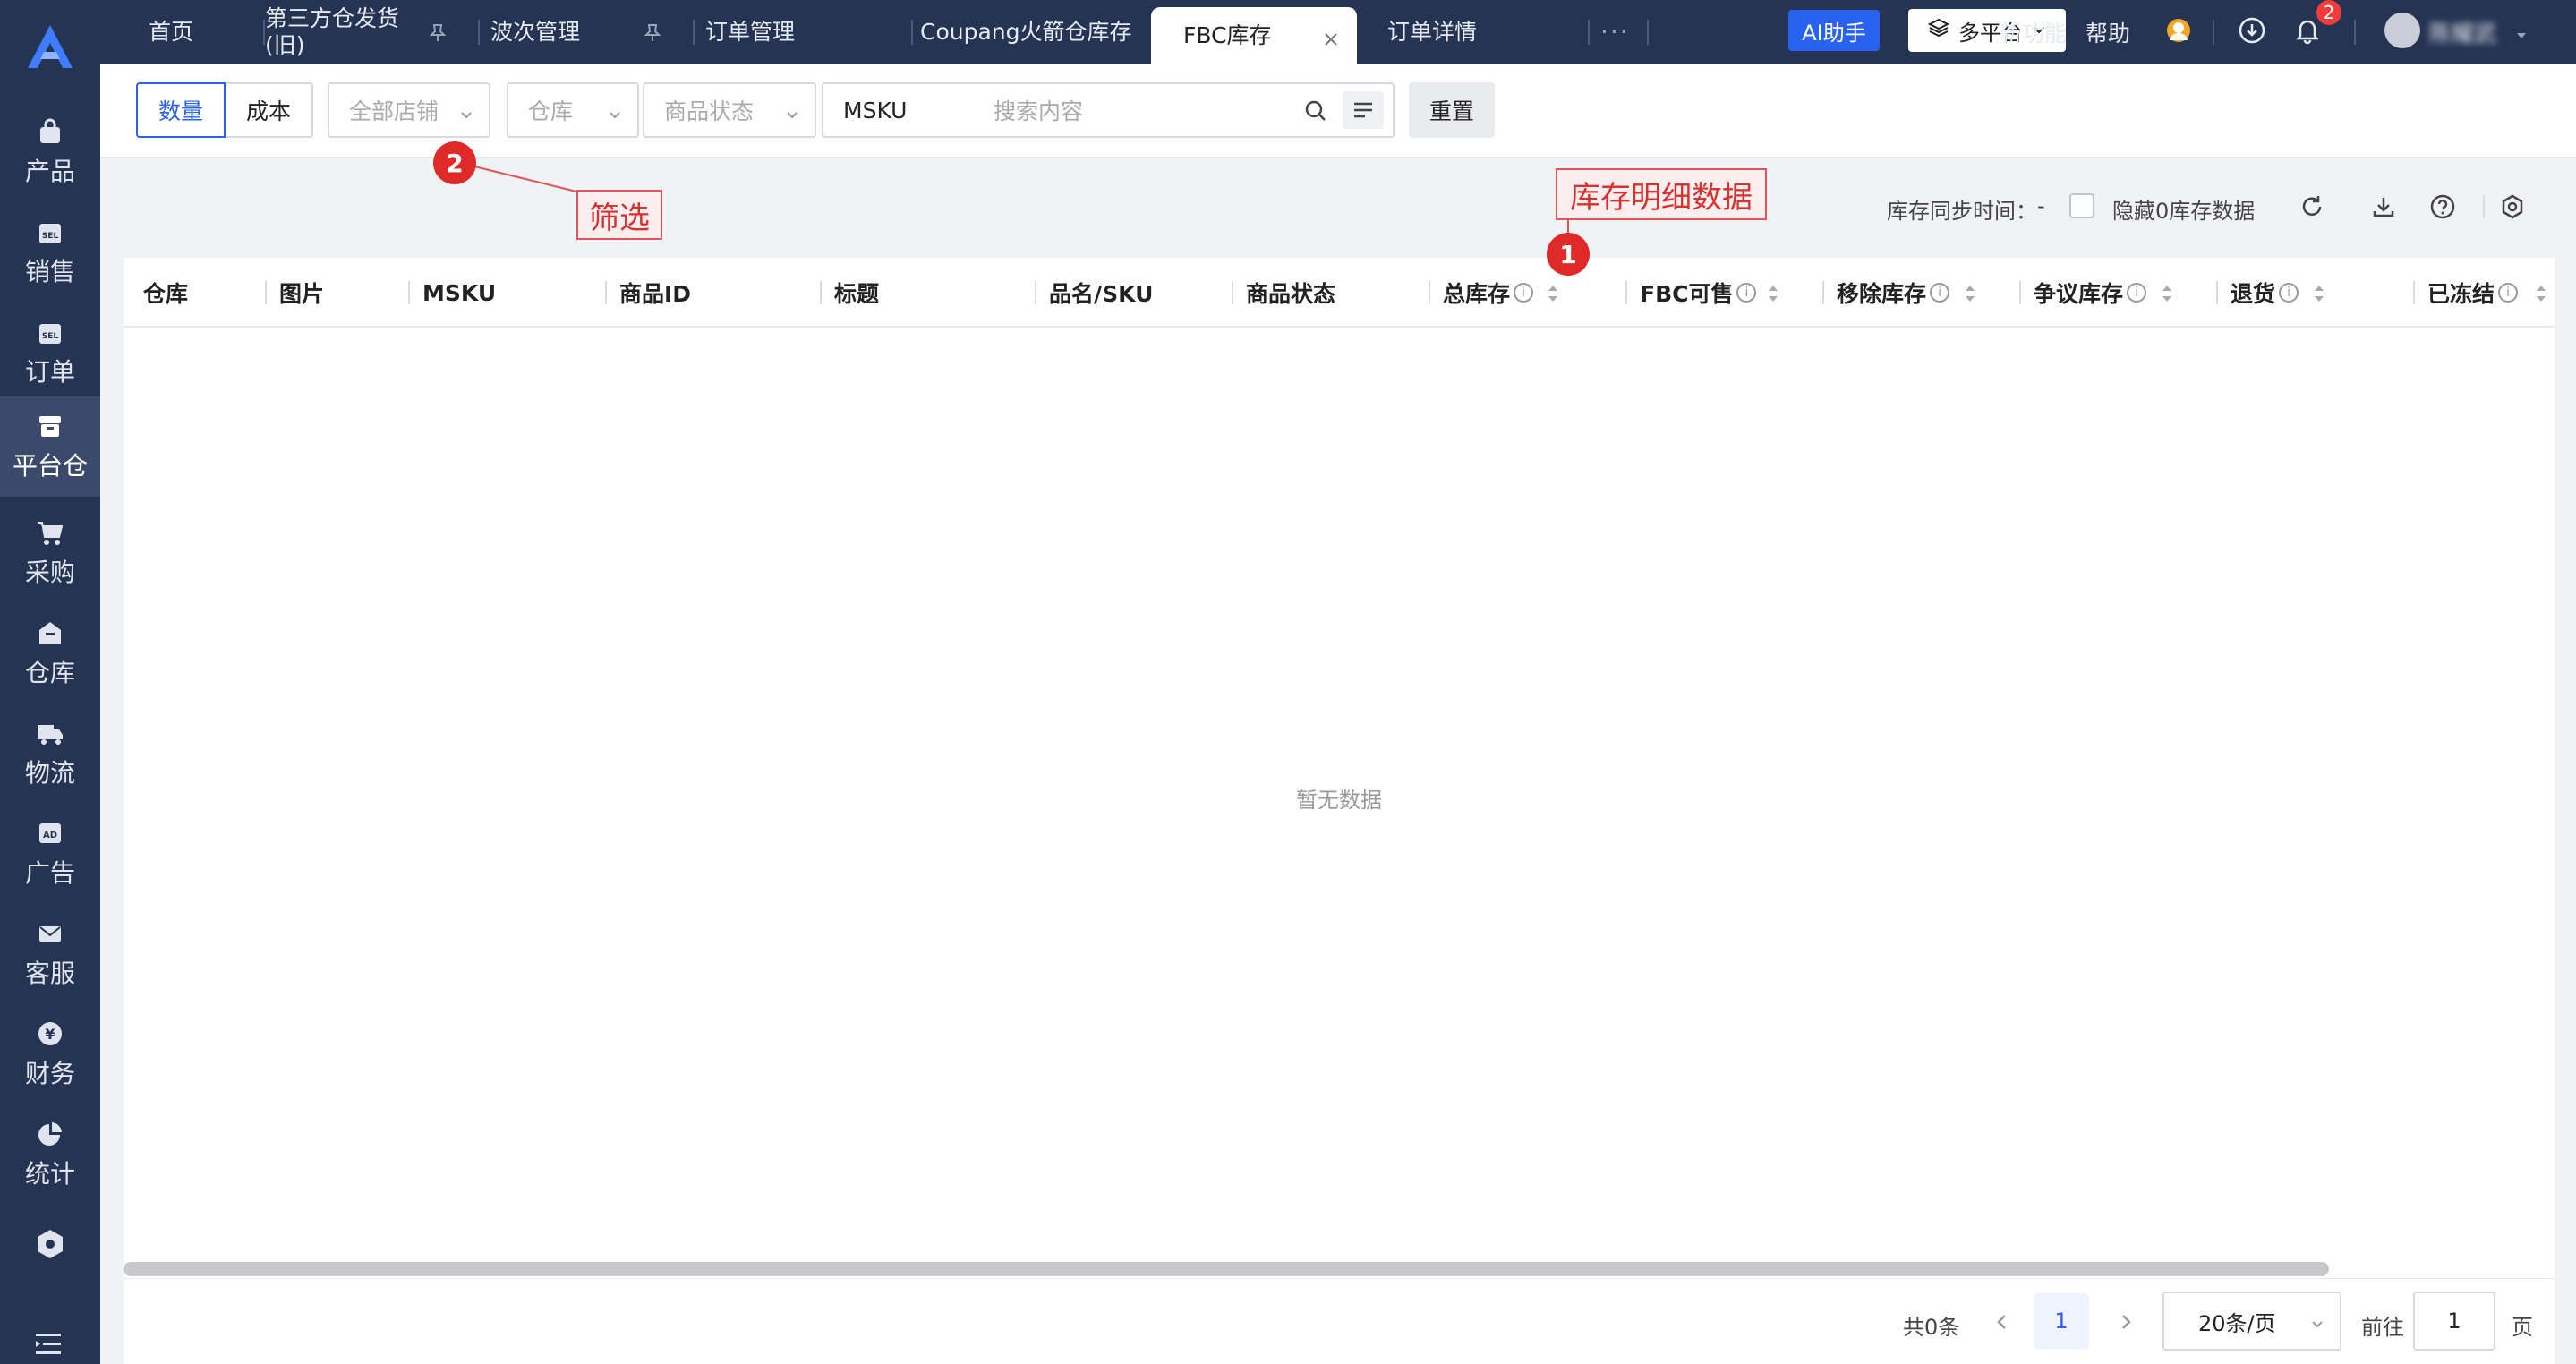 The height and width of the screenshot is (1364, 2576). Describe the element at coordinates (2454, 1321) in the screenshot. I see `goto-page-input: 1` at that location.